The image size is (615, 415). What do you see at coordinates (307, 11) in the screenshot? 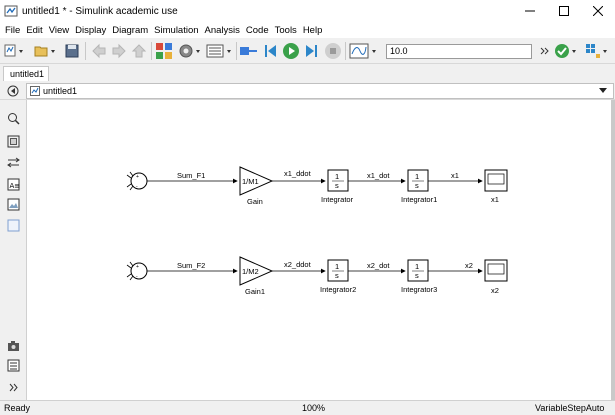
I see `title-bar: untitled1 * - Simulink academic use` at bounding box center [307, 11].